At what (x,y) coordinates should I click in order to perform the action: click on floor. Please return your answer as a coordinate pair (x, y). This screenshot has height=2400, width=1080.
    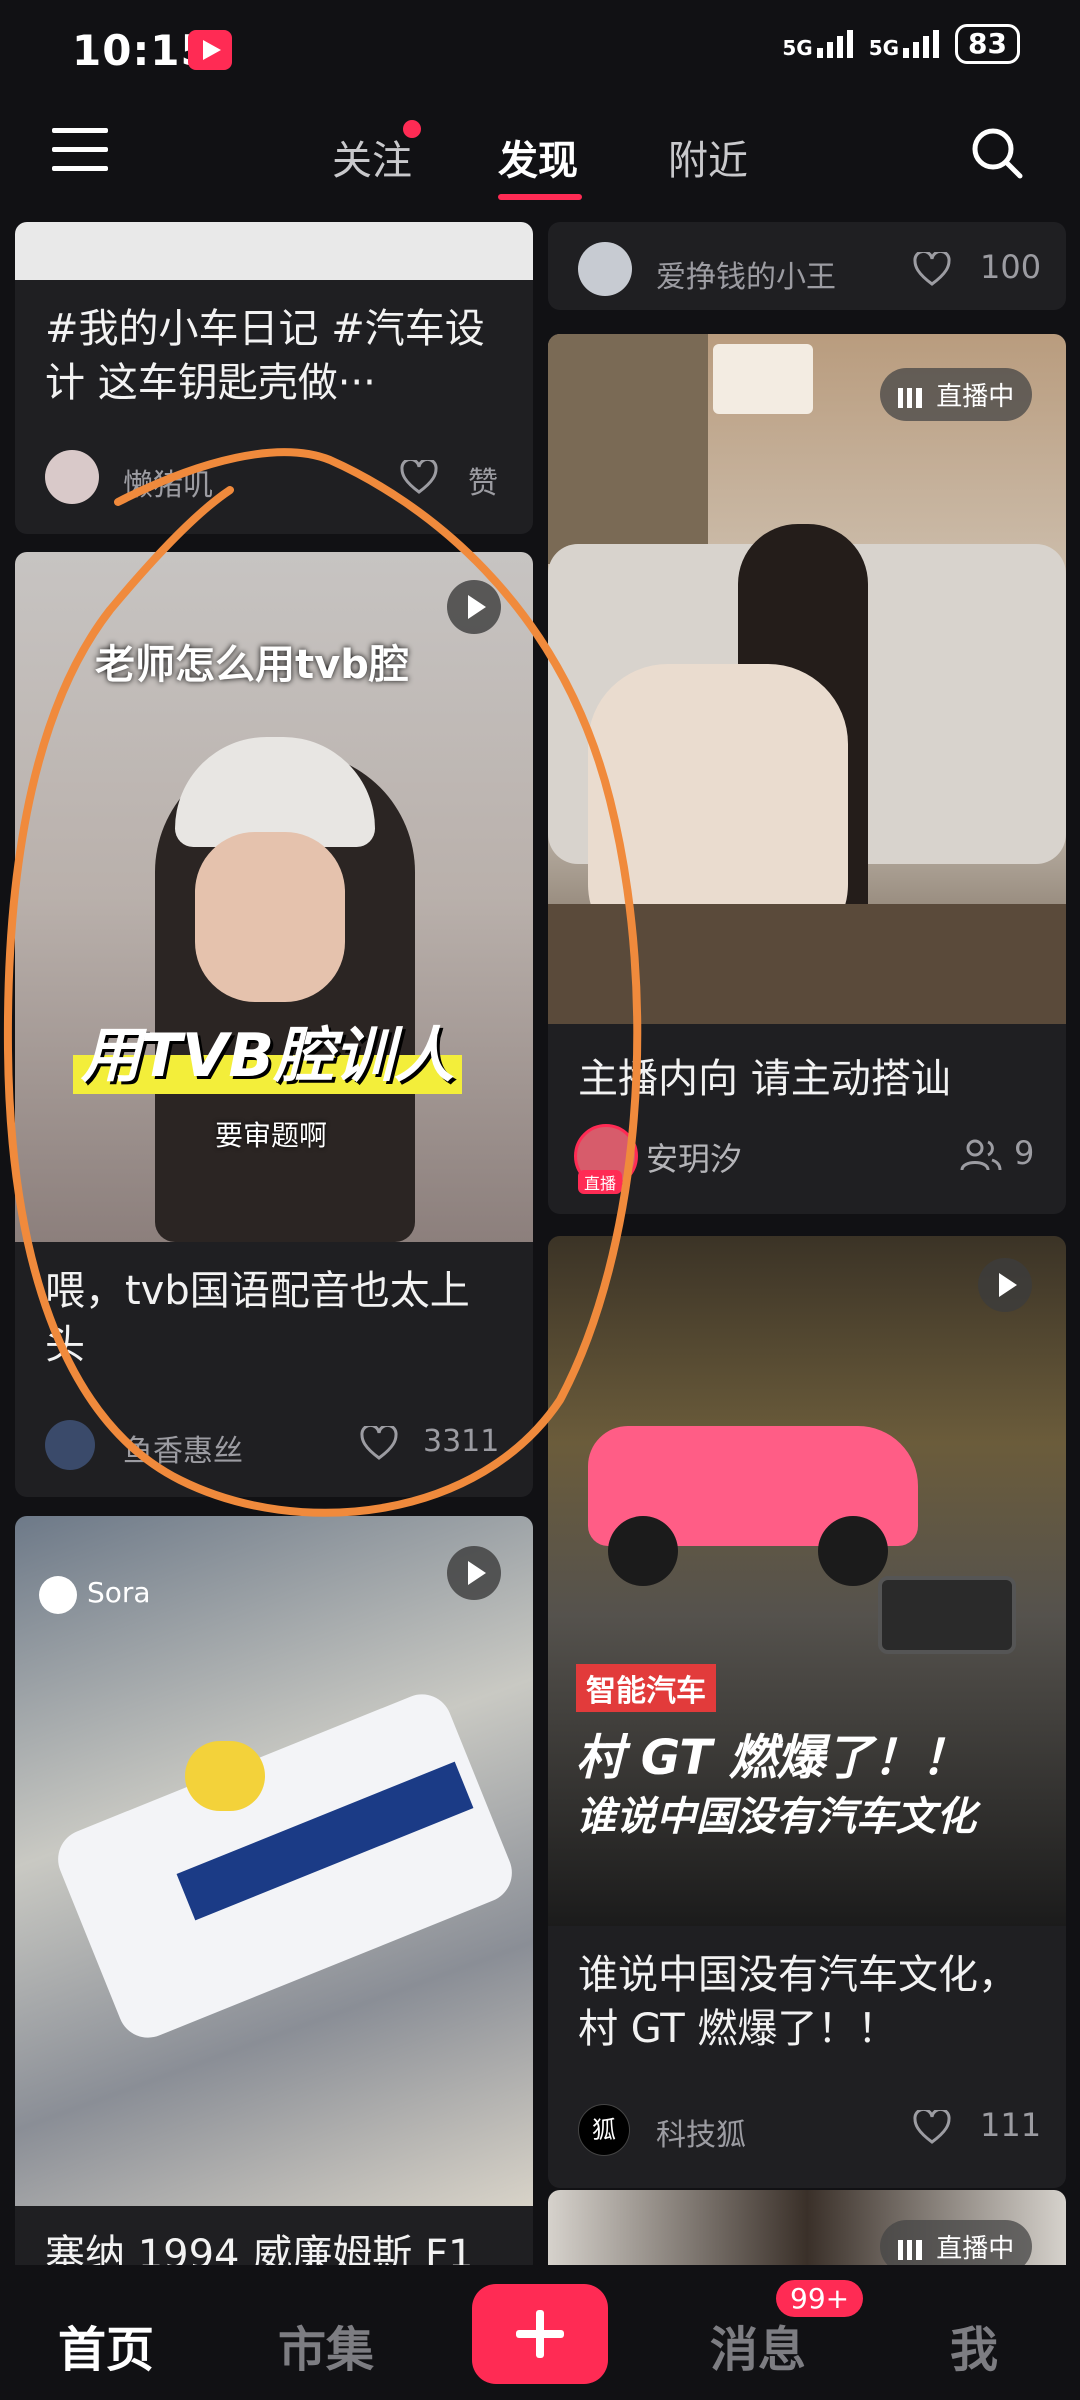
    Looking at the image, I should click on (807, 964).